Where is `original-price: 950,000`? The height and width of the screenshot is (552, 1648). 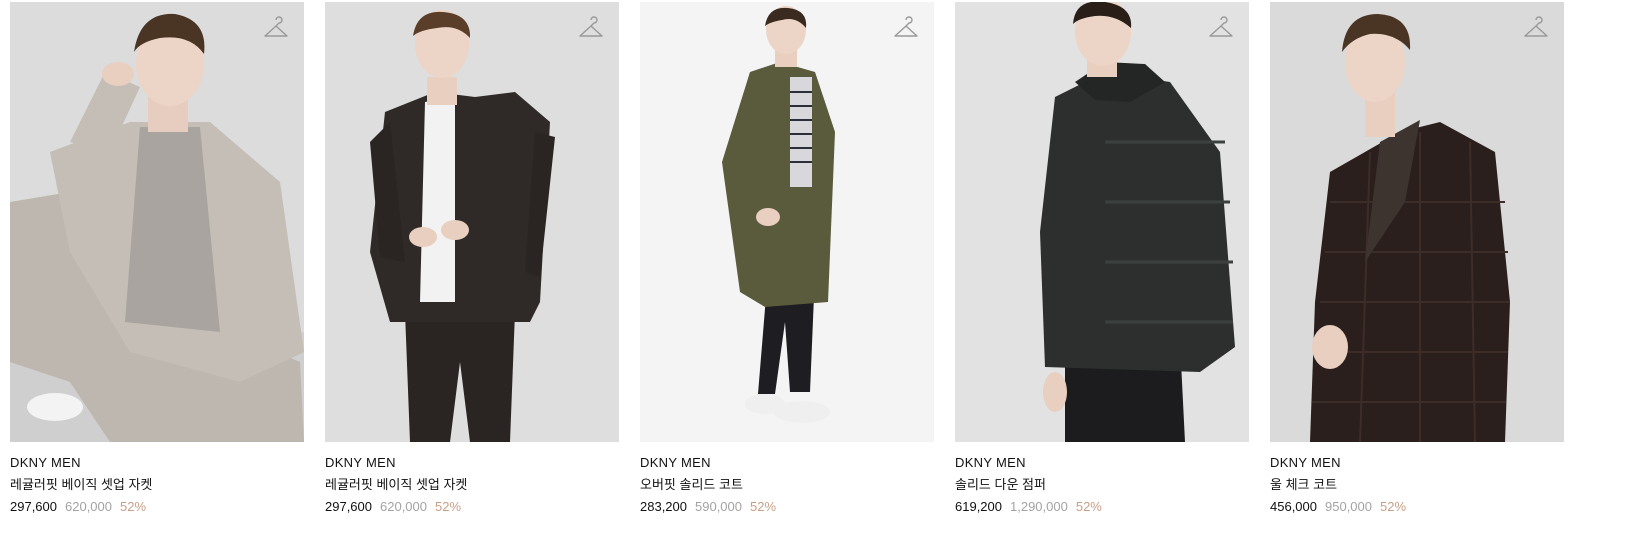
original-price: 950,000 is located at coordinates (1348, 506).